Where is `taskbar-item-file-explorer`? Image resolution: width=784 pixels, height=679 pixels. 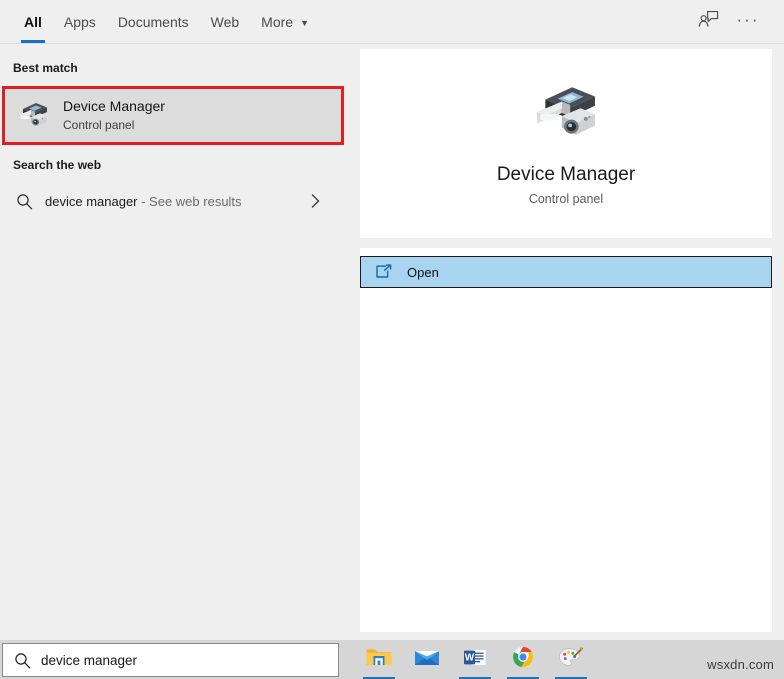 taskbar-item-file-explorer is located at coordinates (379, 659).